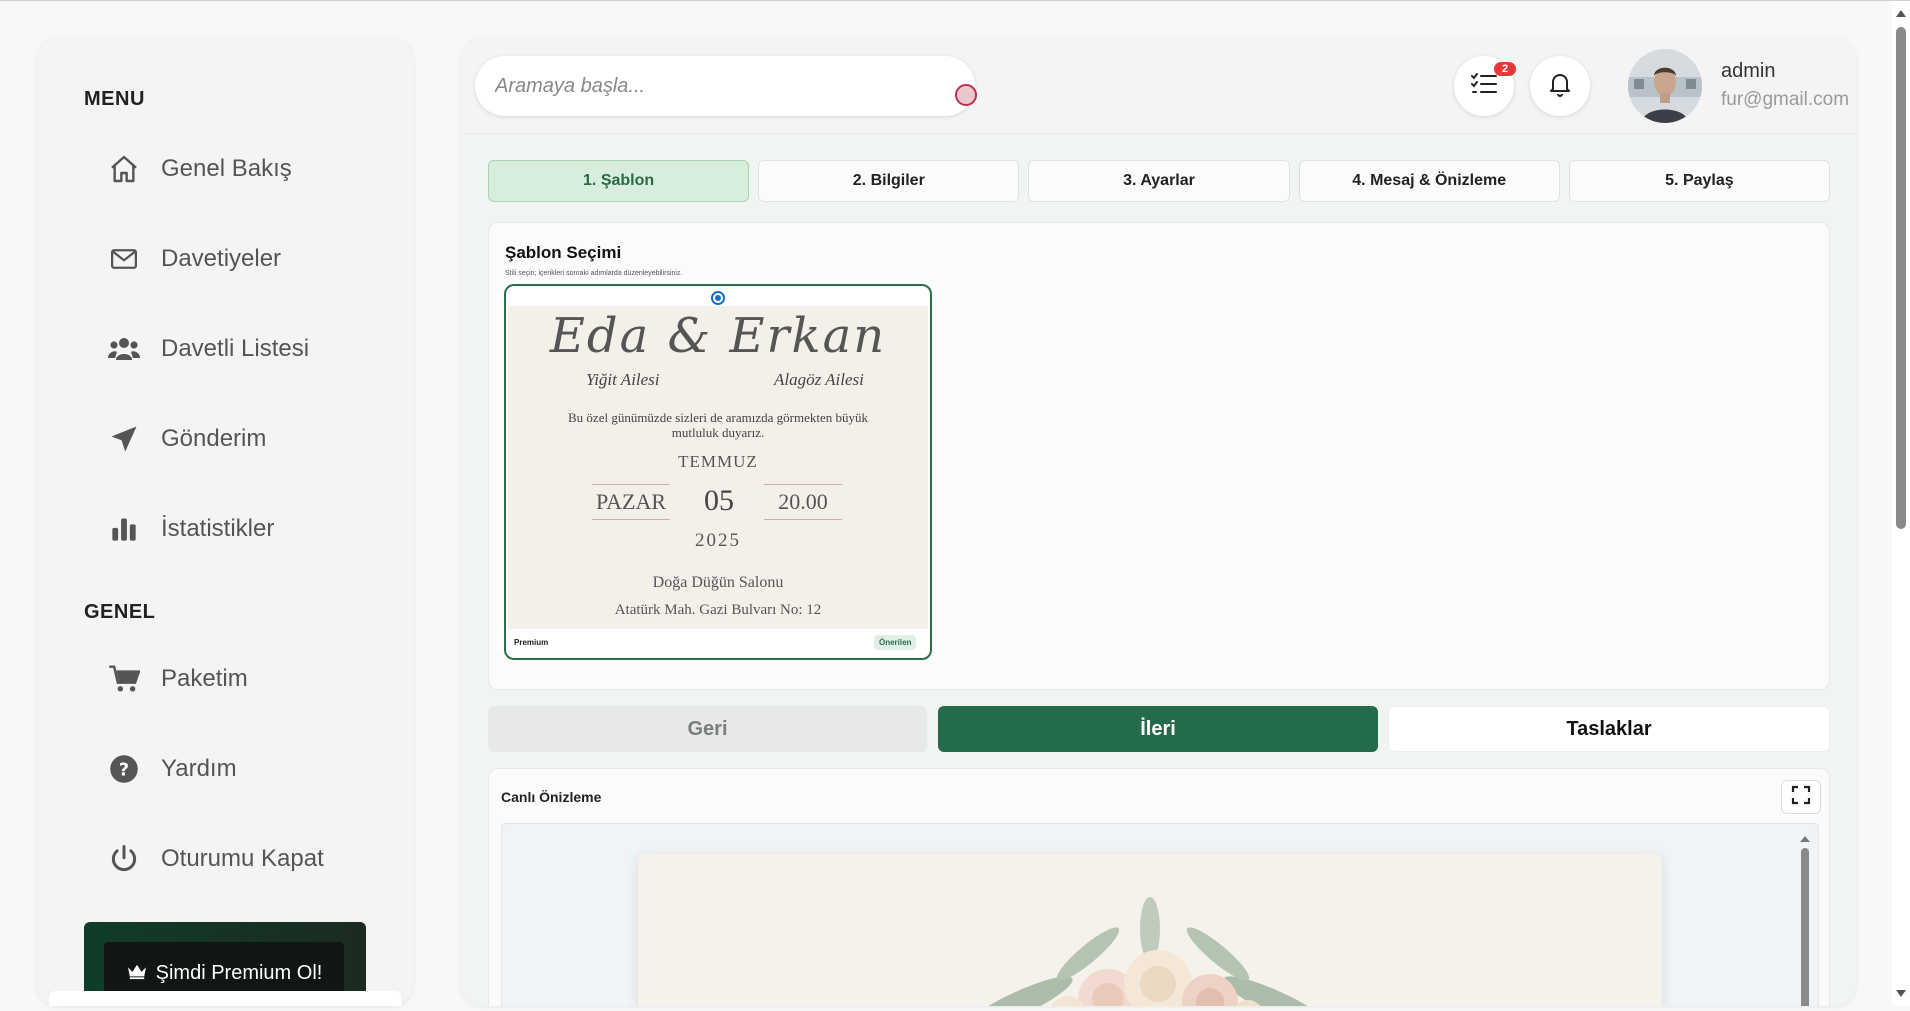 This screenshot has height=1011, width=1910. Describe the element at coordinates (1665, 86) in the screenshot. I see `avatar` at that location.